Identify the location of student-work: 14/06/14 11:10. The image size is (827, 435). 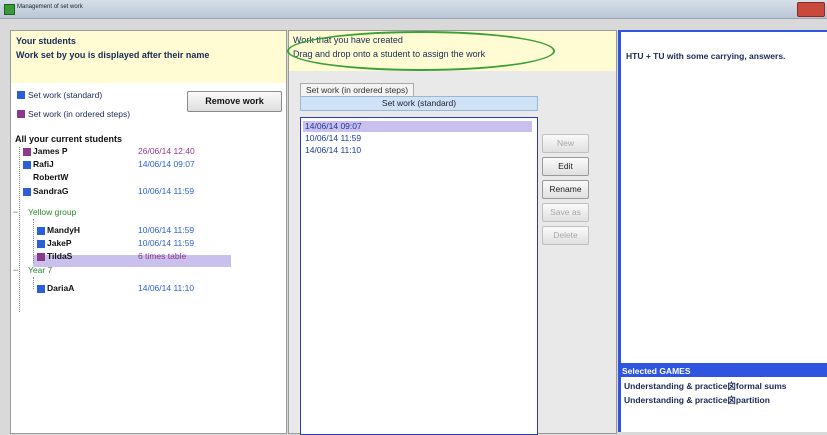
(166, 288).